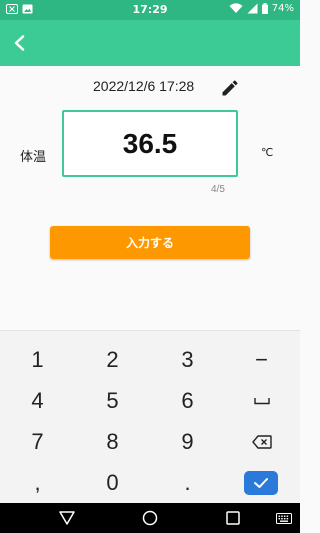 This screenshot has height=533, width=320. I want to click on key-comma-label: ,, so click(37, 482).